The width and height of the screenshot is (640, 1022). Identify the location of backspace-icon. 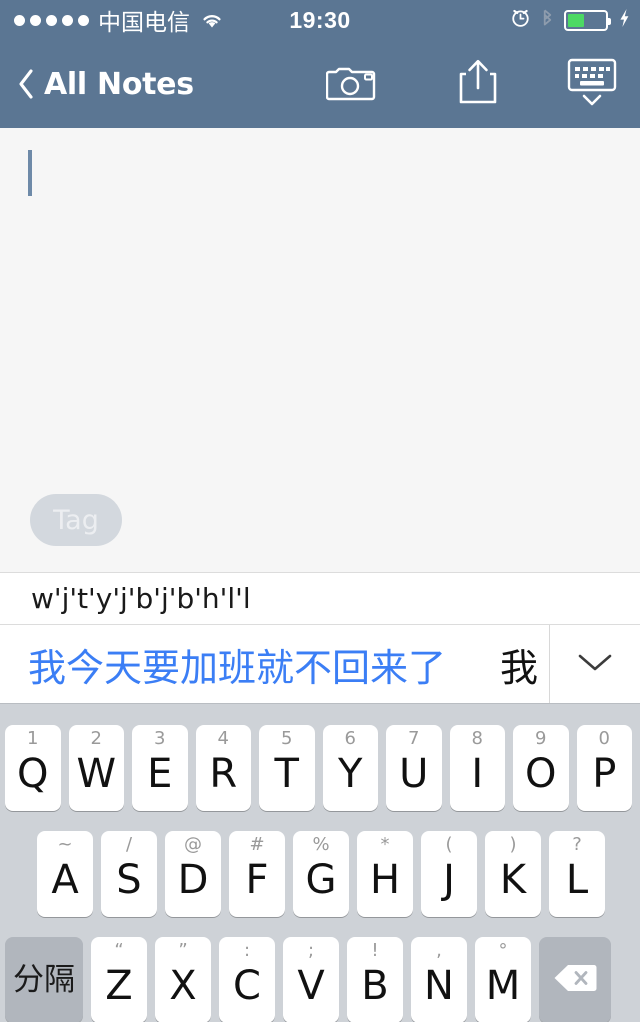
(575, 980).